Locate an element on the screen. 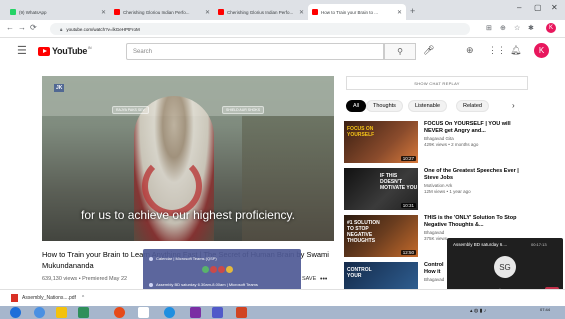 The image size is (565, 319). video-background-right is located at coordinates (288, 178).